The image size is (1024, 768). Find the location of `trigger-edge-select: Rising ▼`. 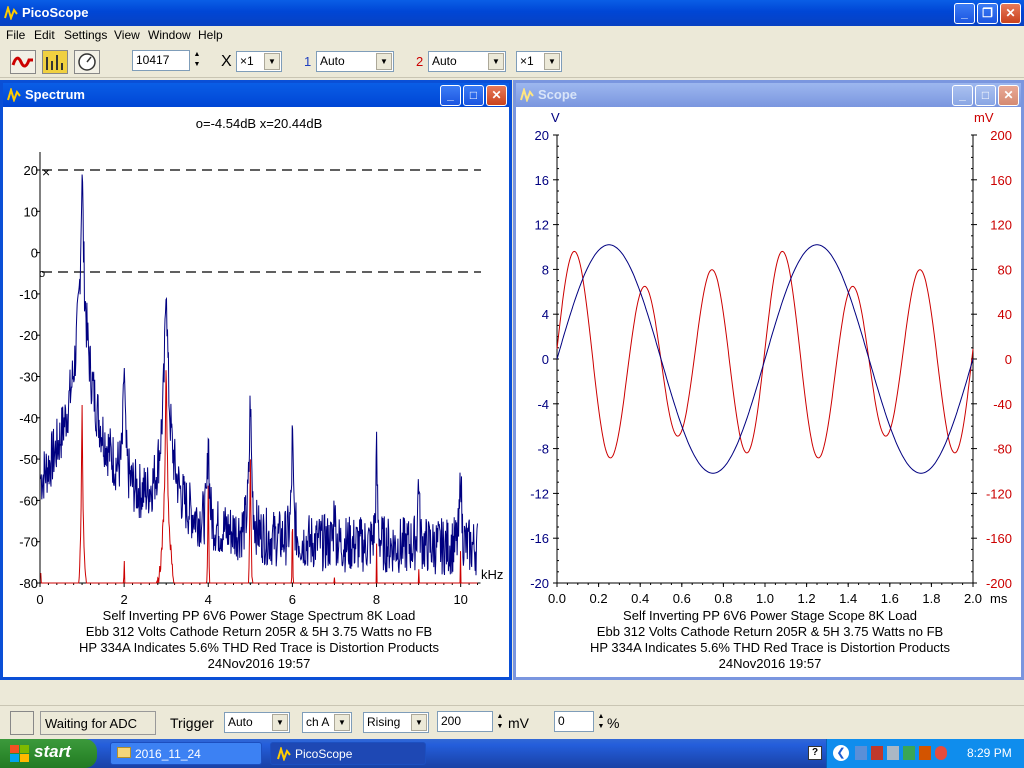

trigger-edge-select: Rising ▼ is located at coordinates (396, 722).